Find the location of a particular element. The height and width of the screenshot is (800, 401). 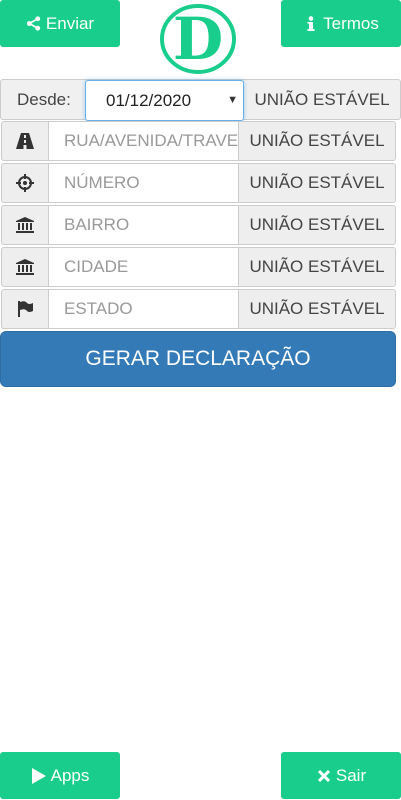

number-field-row: NÚMERO UNIÃO ESTÁVEL is located at coordinates (198, 183).